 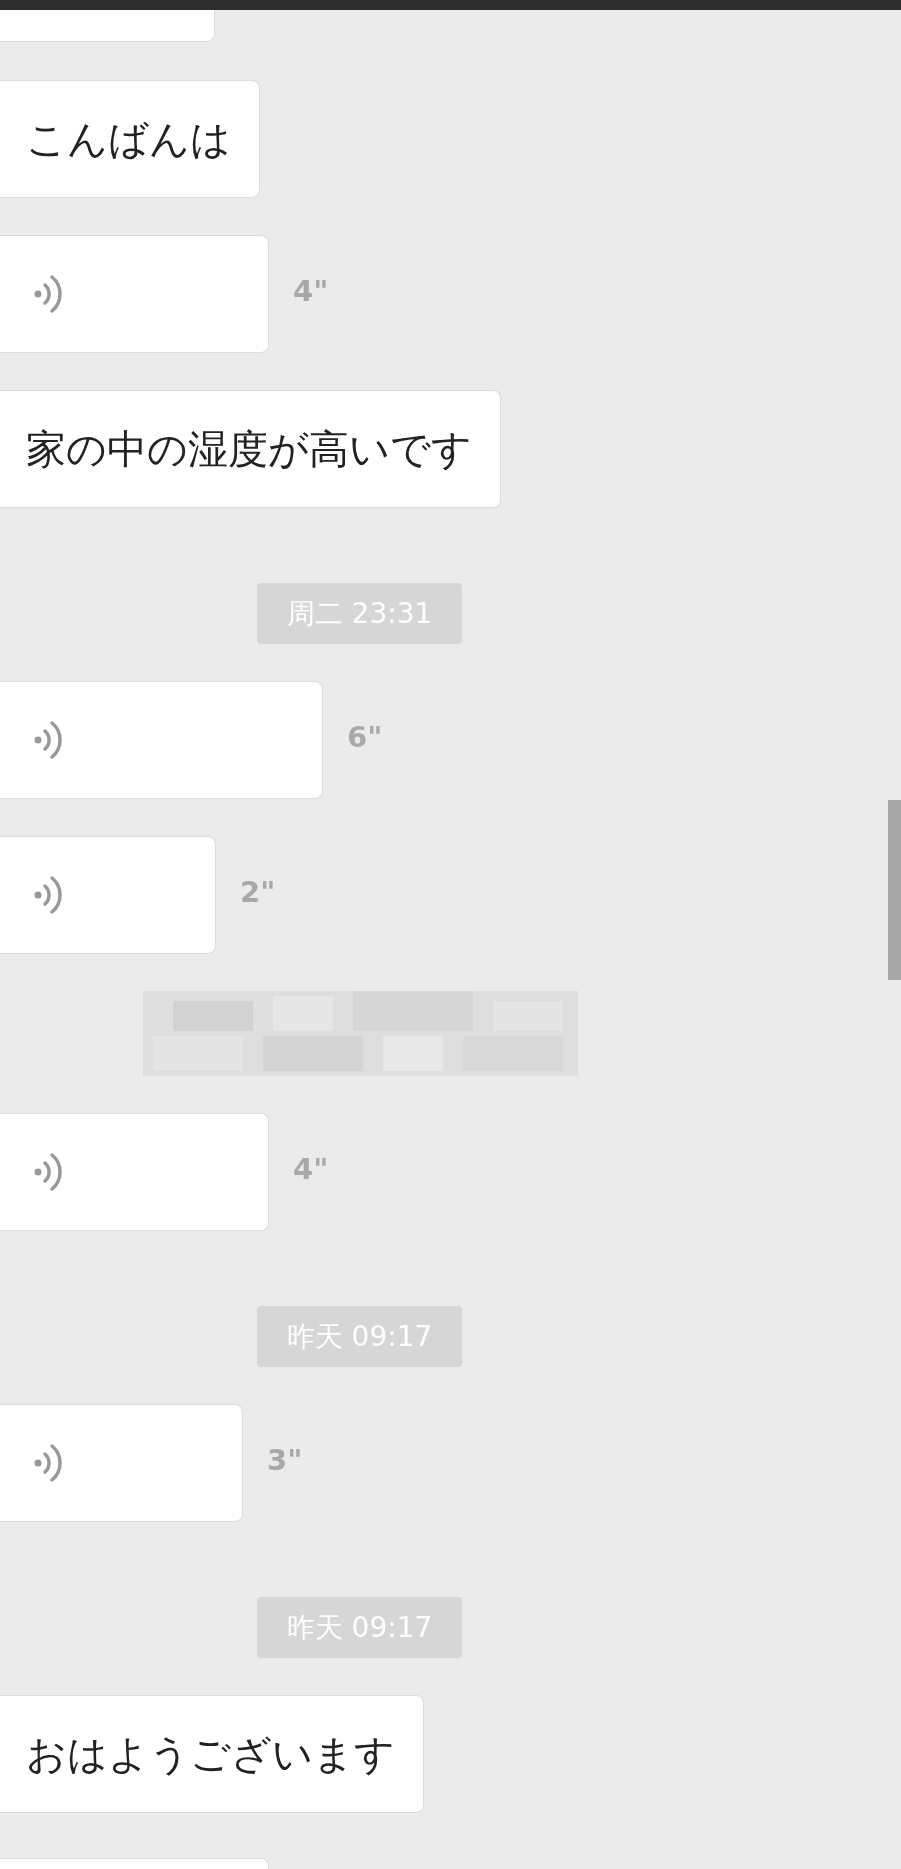 I want to click on message-bubble: こんばんは, so click(x=130, y=139).